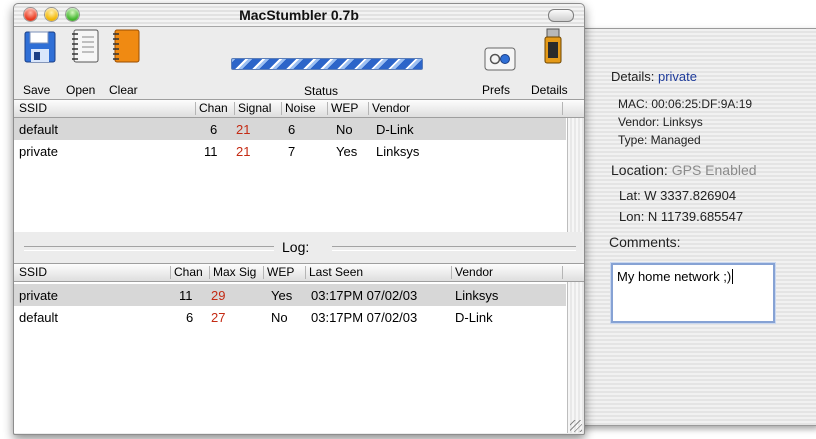  What do you see at coordinates (454, 248) in the screenshot?
I see `divider-line-right` at bounding box center [454, 248].